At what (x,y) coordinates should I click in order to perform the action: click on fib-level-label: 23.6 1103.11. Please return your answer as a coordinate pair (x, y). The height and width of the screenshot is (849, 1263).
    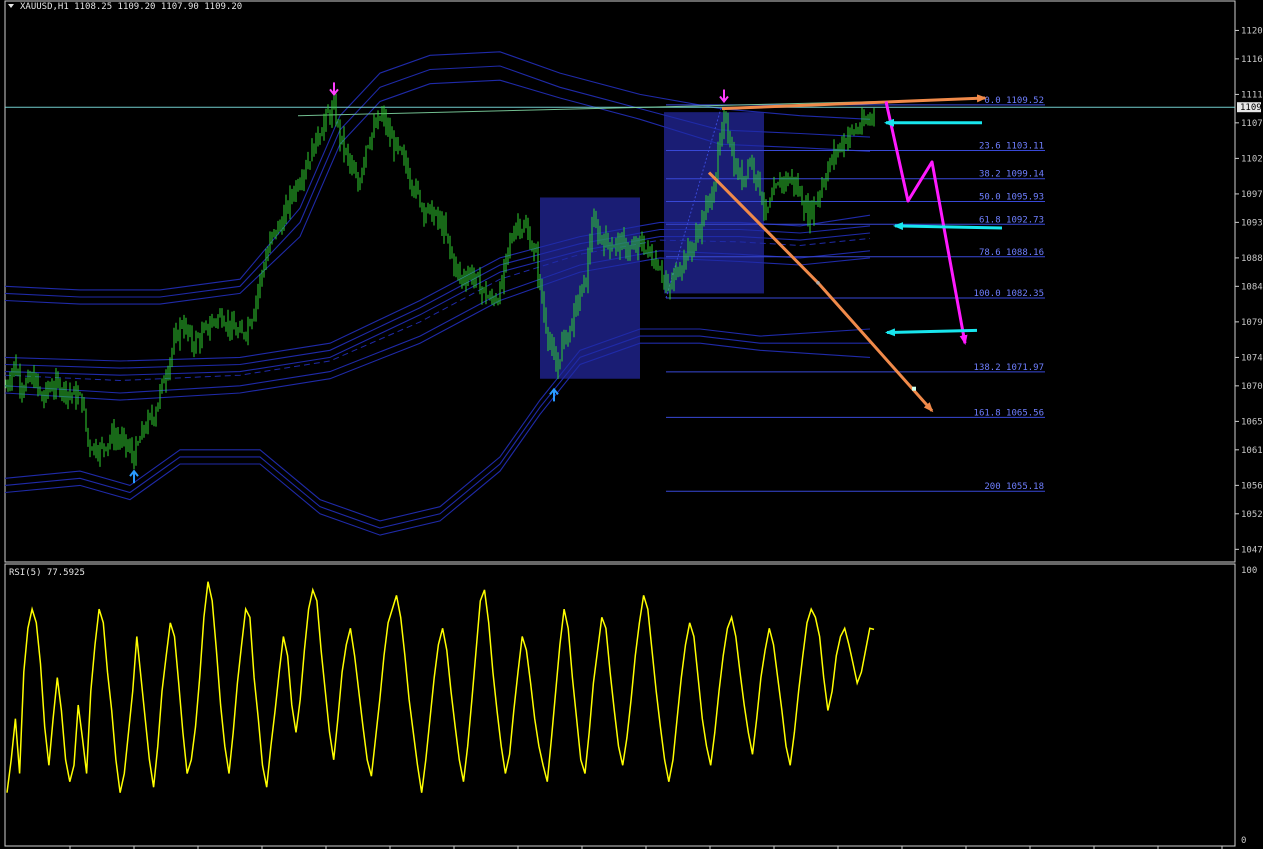
    Looking at the image, I should click on (1011, 146).